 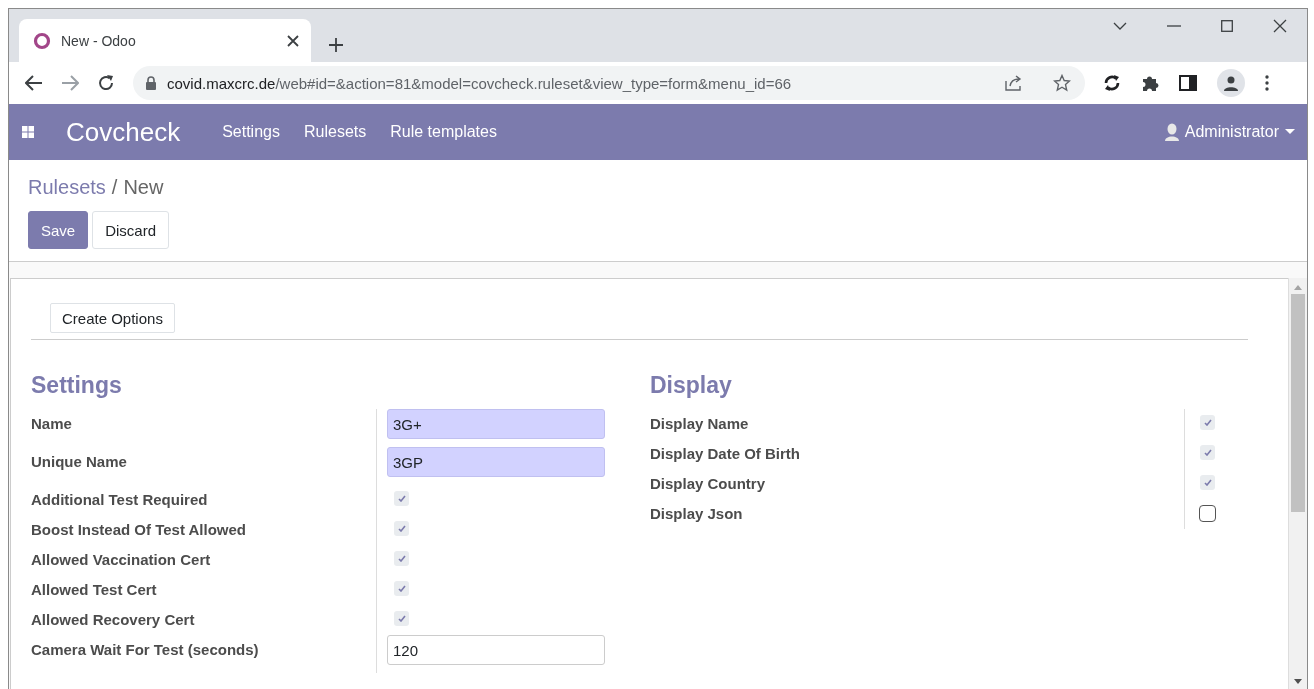 I want to click on field-label: Display Name, so click(x=700, y=423).